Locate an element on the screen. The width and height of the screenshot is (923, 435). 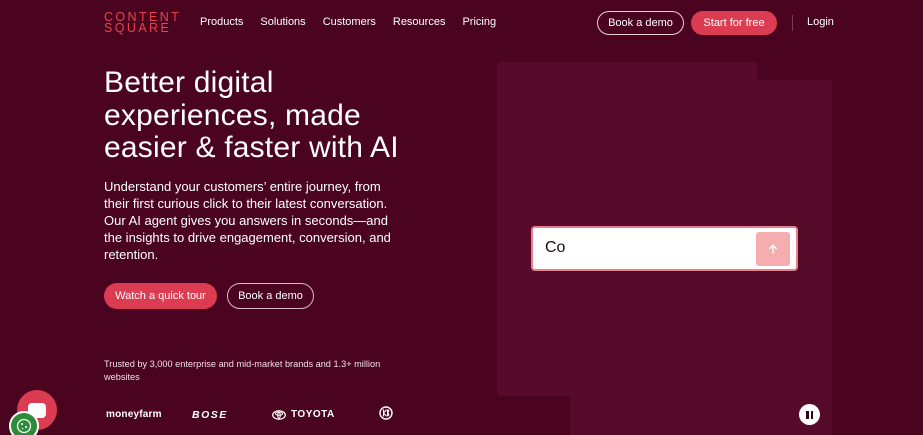
cookie-settings-button is located at coordinates (24, 423).